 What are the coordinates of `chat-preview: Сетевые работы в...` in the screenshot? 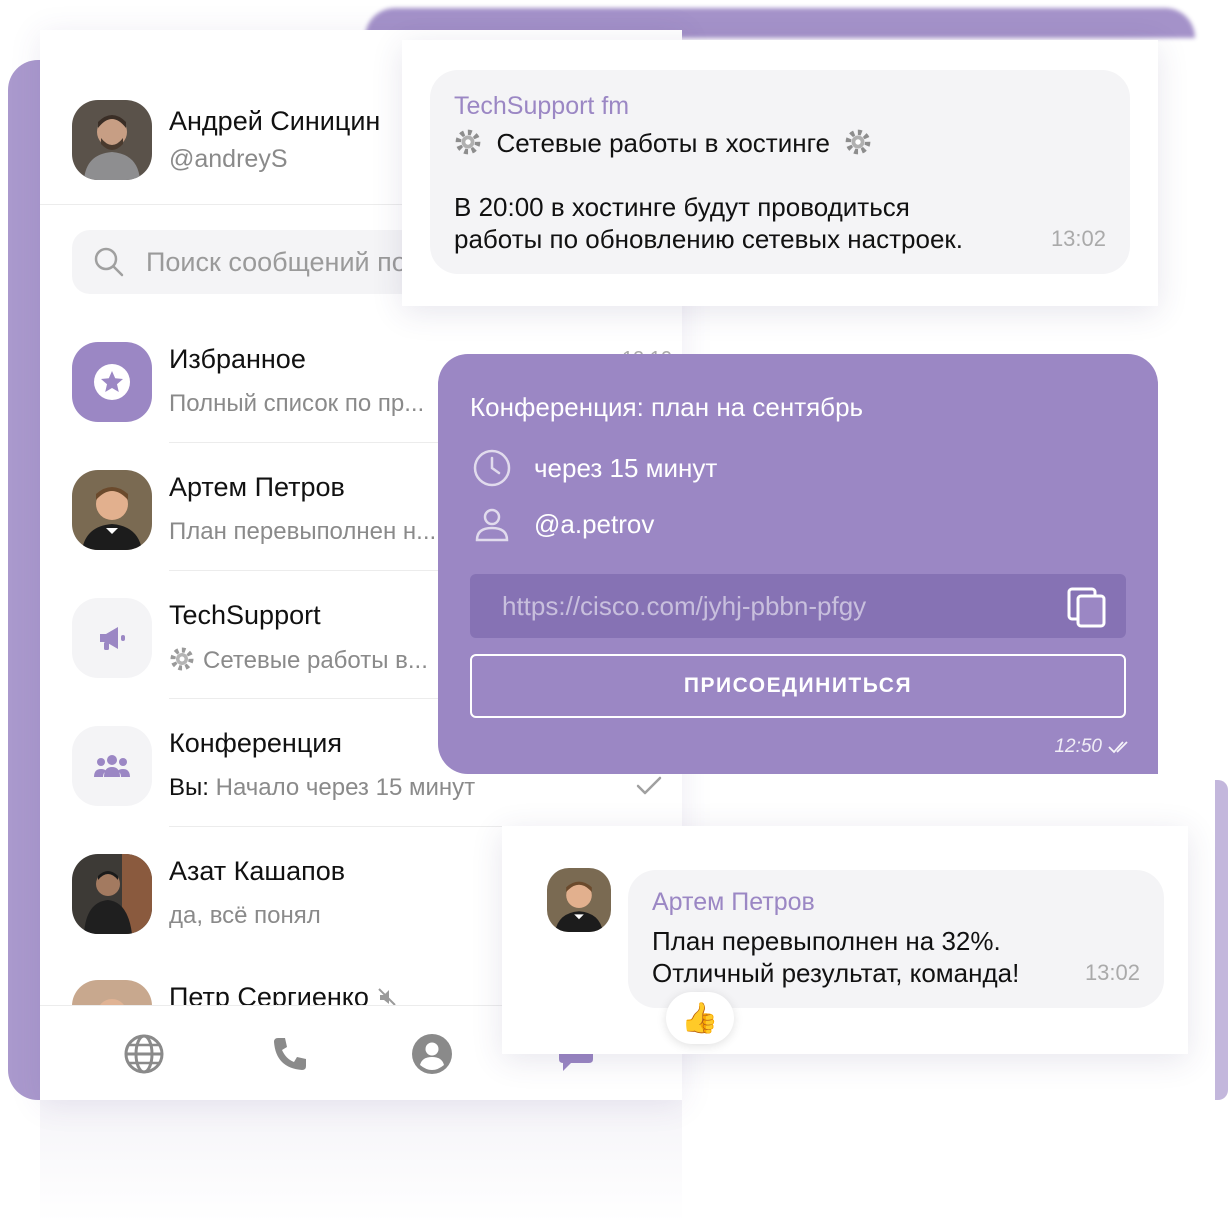 It's located at (298, 660).